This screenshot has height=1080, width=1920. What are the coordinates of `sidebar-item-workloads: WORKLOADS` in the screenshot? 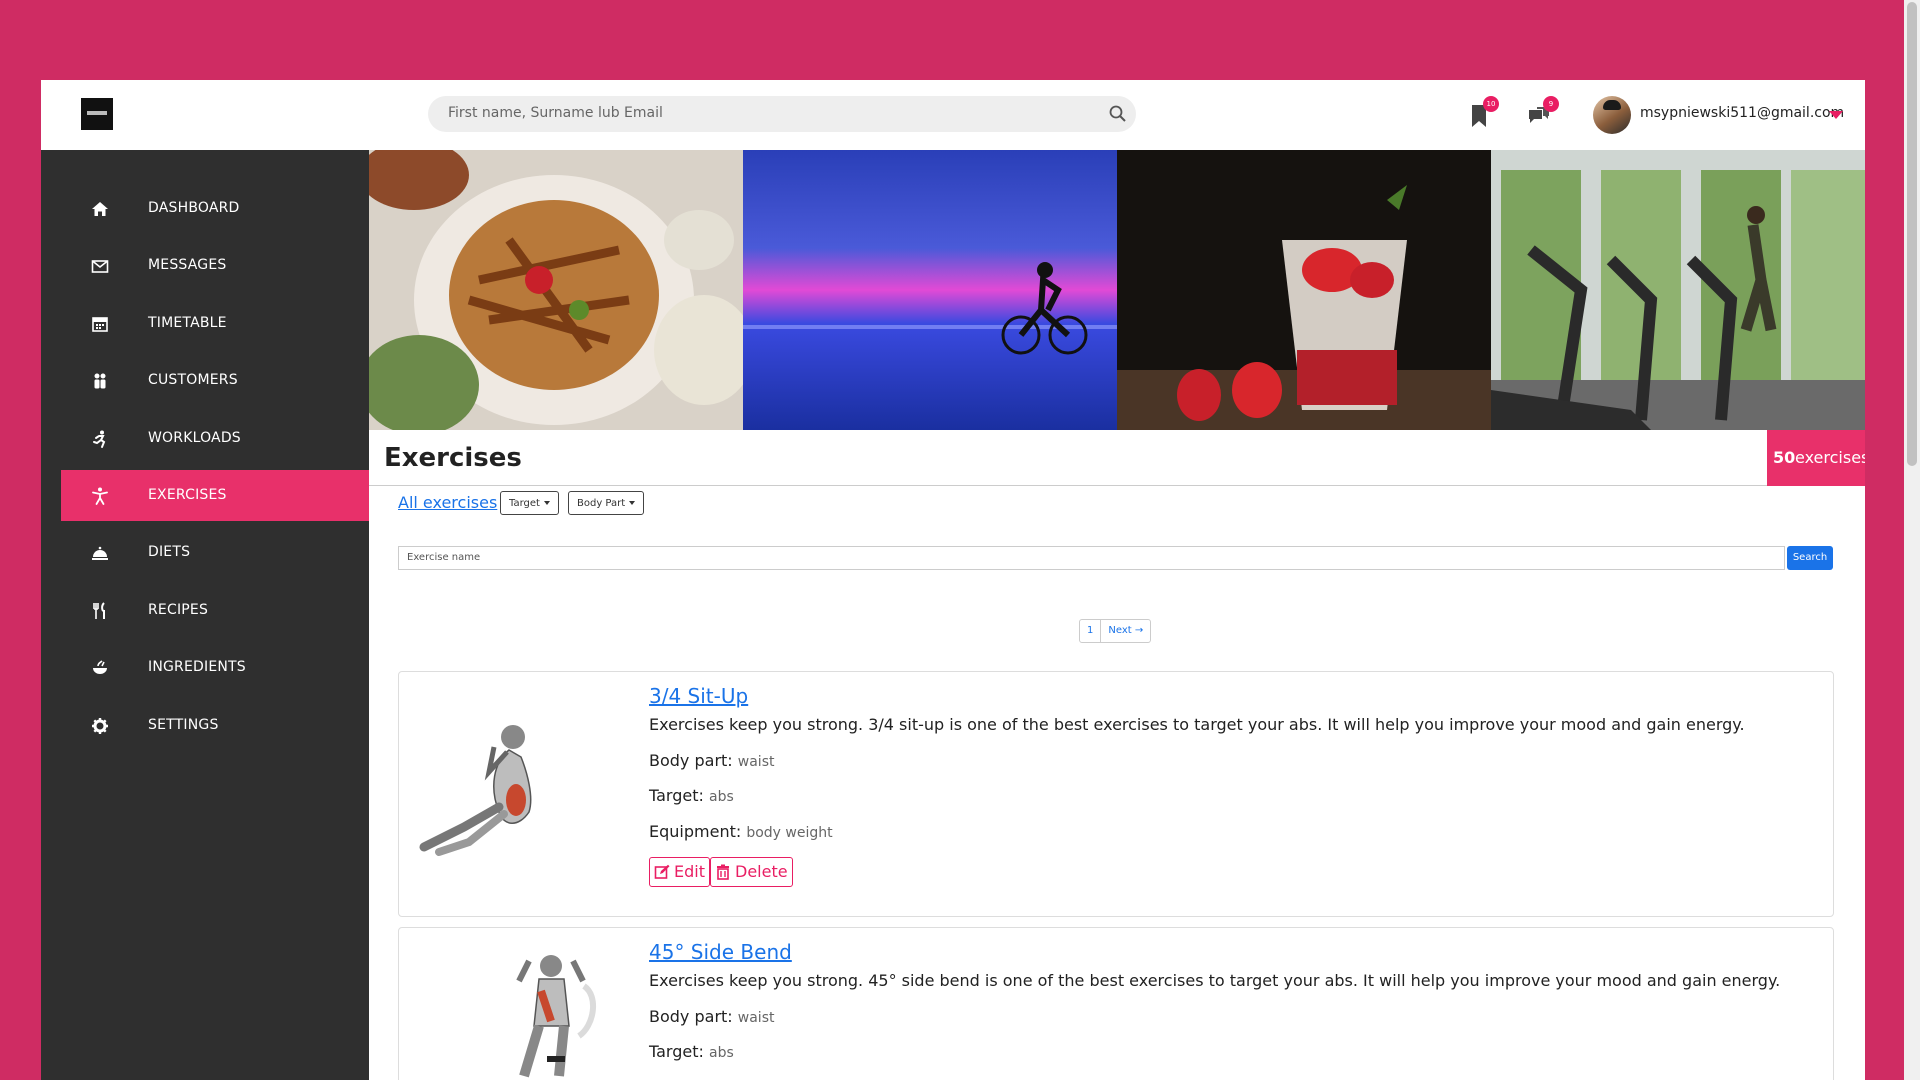 It's located at (215, 438).